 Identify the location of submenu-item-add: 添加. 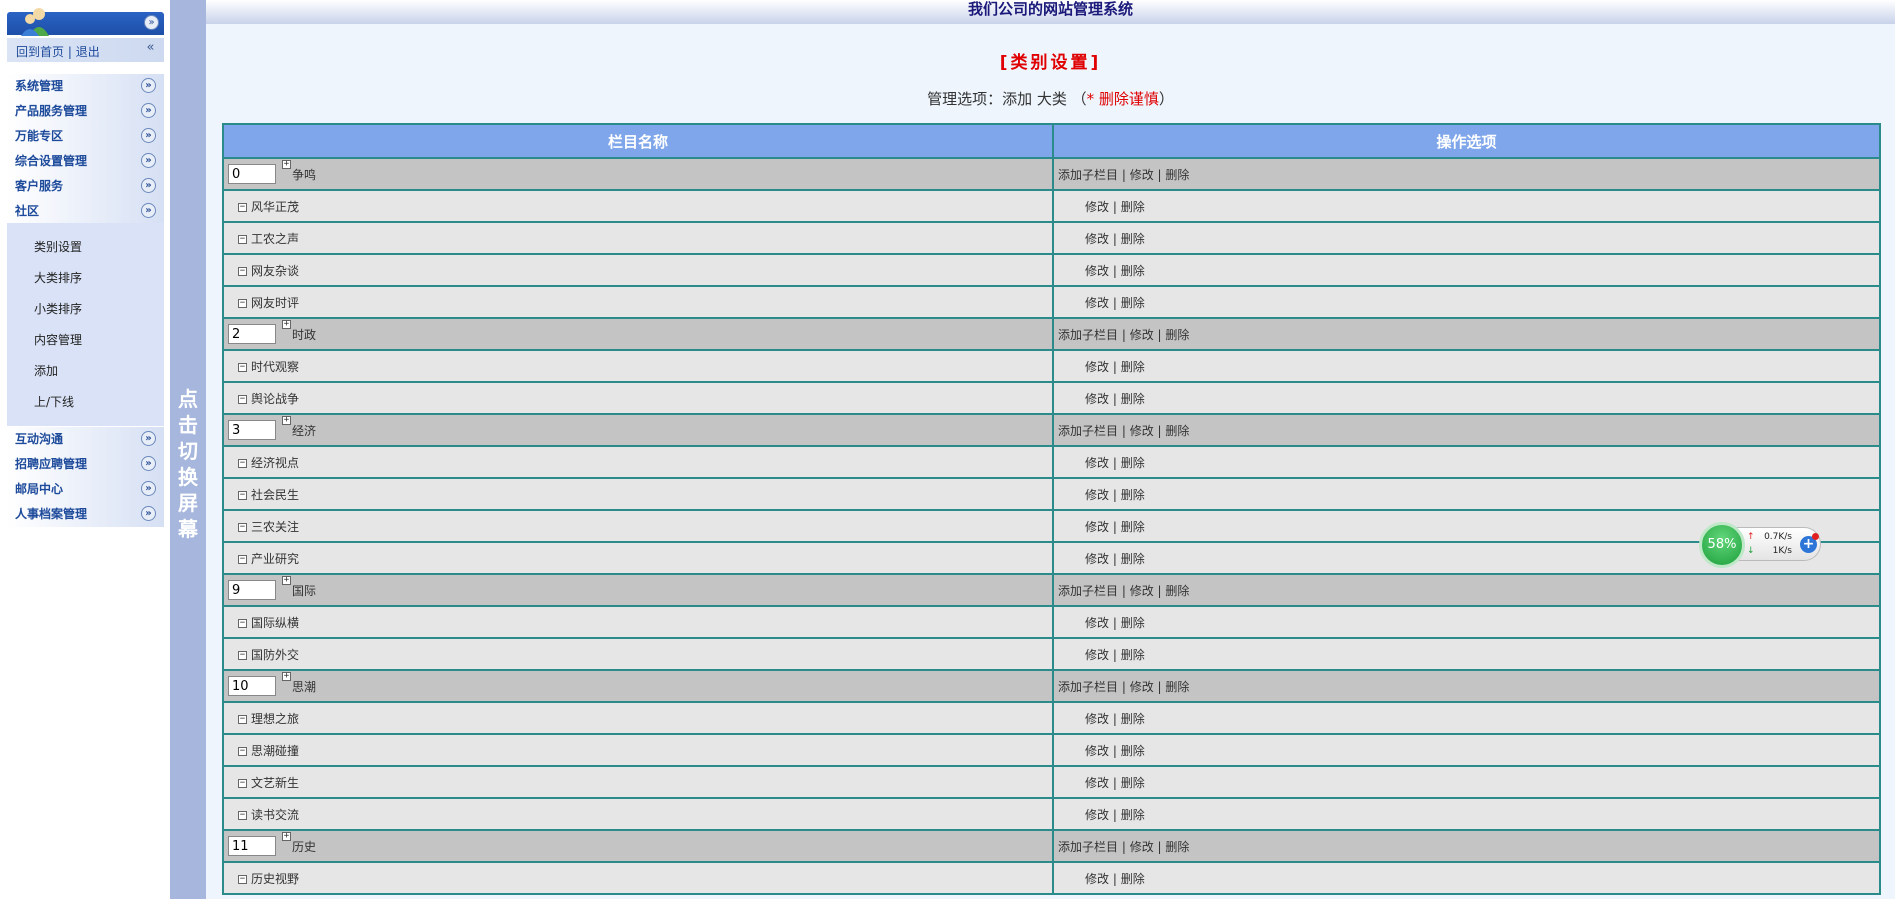
(85, 371).